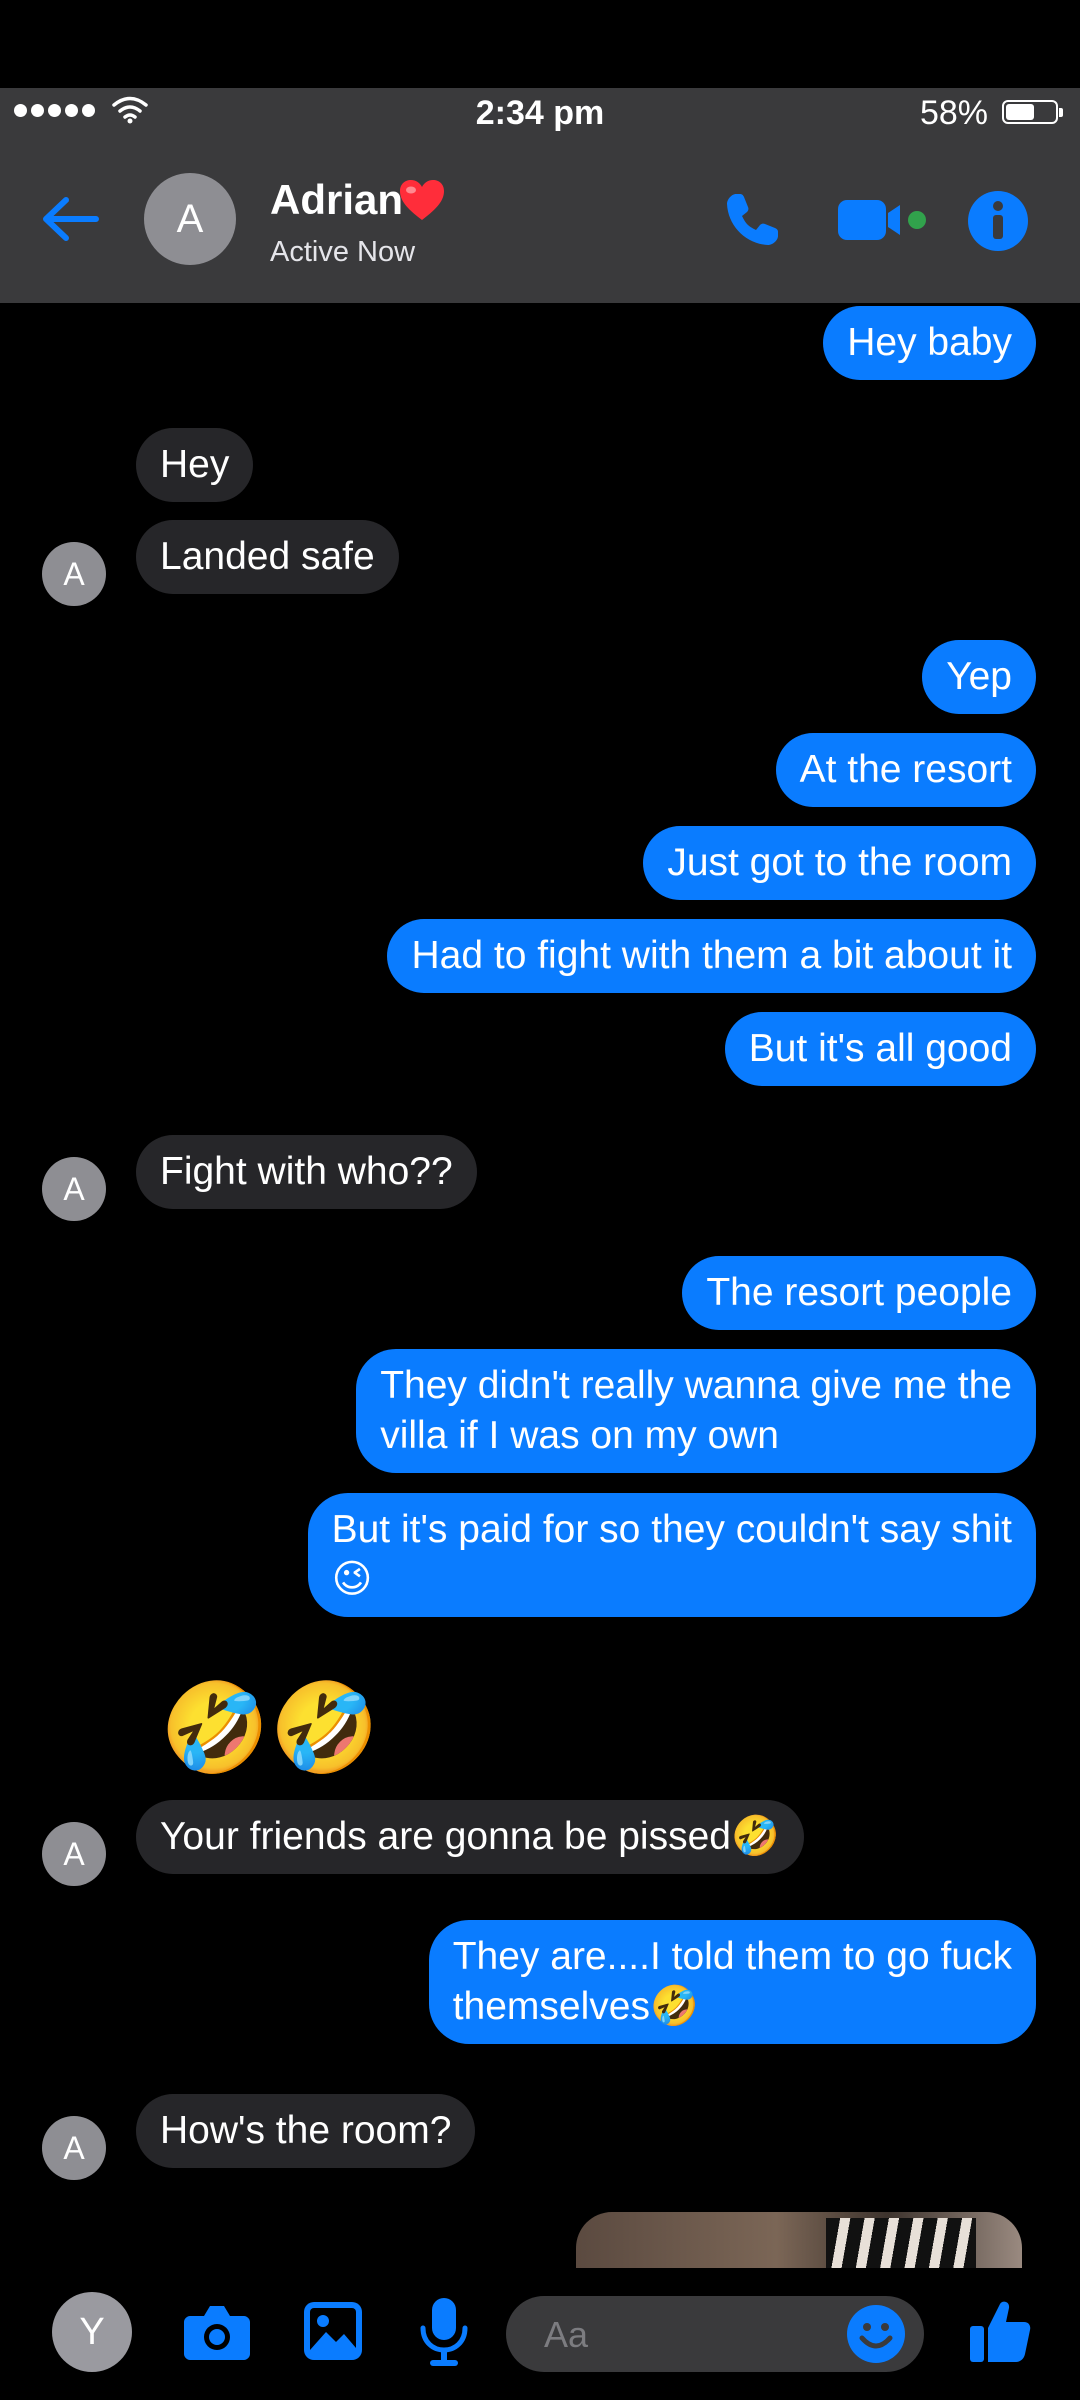  I want to click on message-bubble-sent: The resort people, so click(859, 1293).